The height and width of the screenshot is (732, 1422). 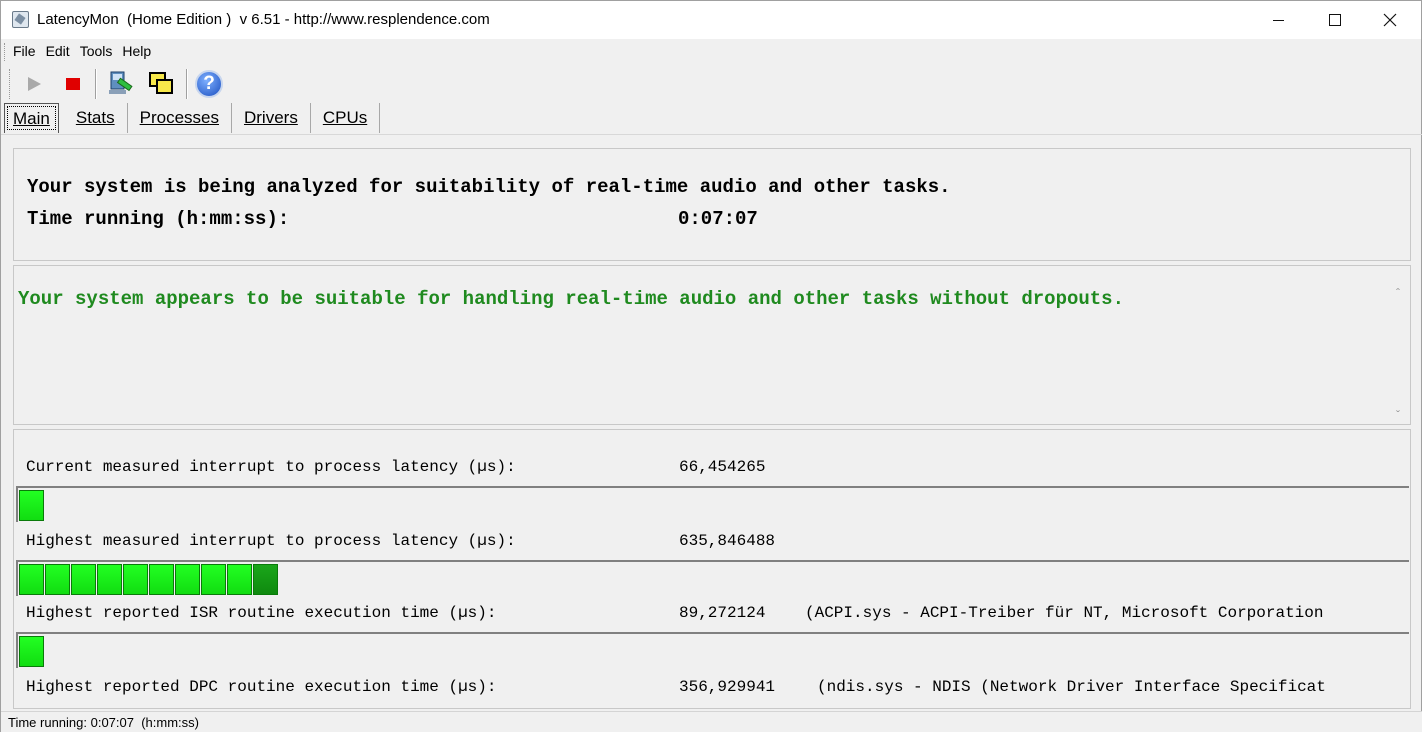 I want to click on toolbar-grip, so click(x=10, y=84).